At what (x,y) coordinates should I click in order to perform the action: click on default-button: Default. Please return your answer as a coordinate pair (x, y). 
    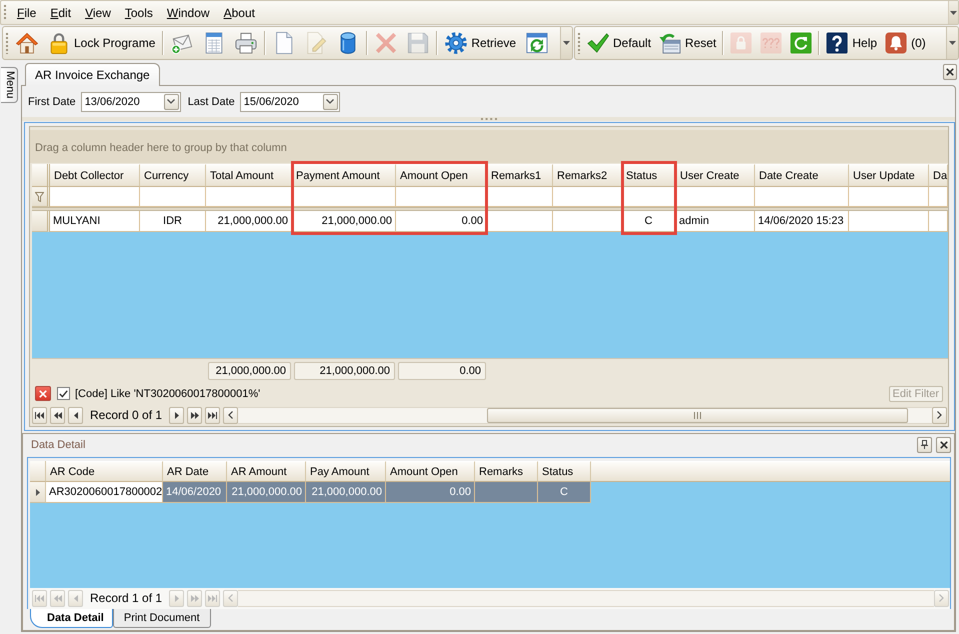
    Looking at the image, I should click on (619, 43).